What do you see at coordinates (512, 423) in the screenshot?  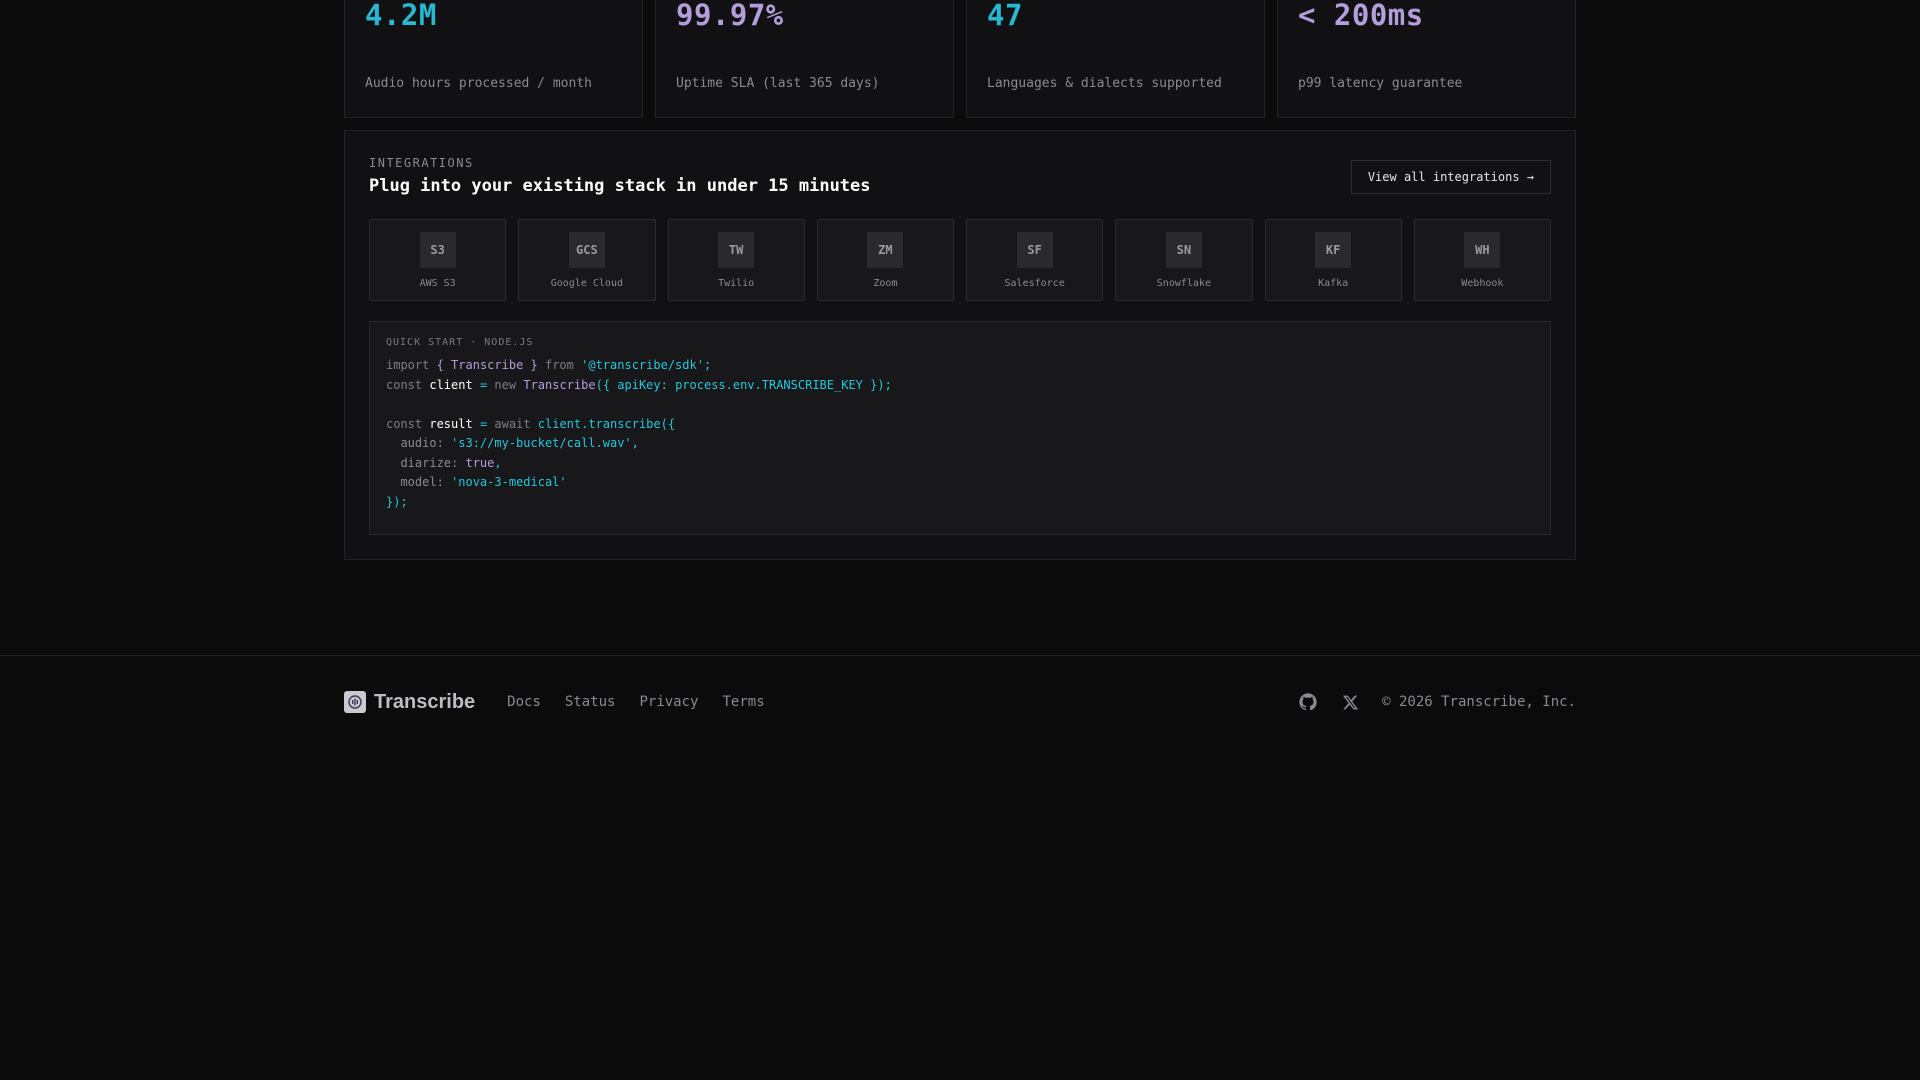 I see `code-token: await` at bounding box center [512, 423].